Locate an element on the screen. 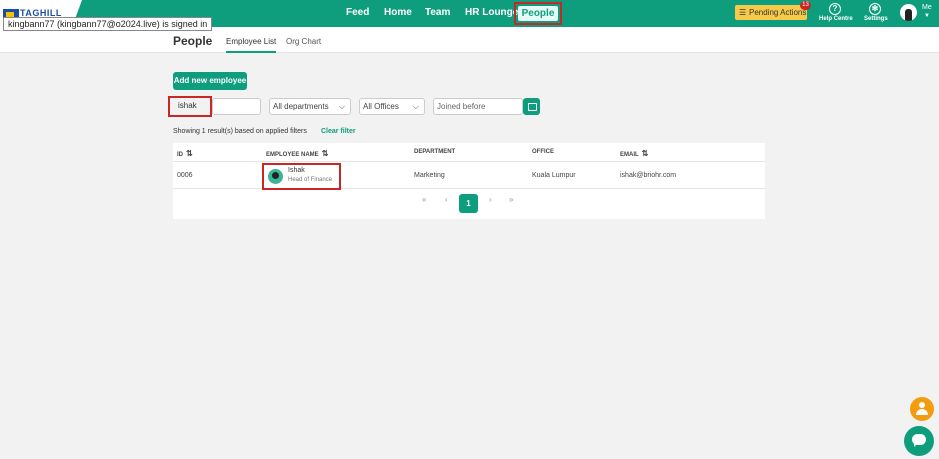  prev-page-button: ‹ is located at coordinates (446, 199).